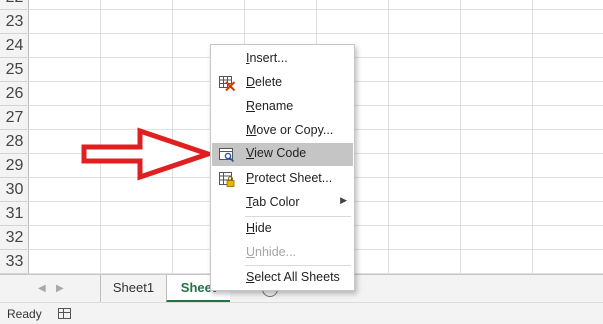 The width and height of the screenshot is (603, 324). I want to click on row-header: 22, so click(14, 5).